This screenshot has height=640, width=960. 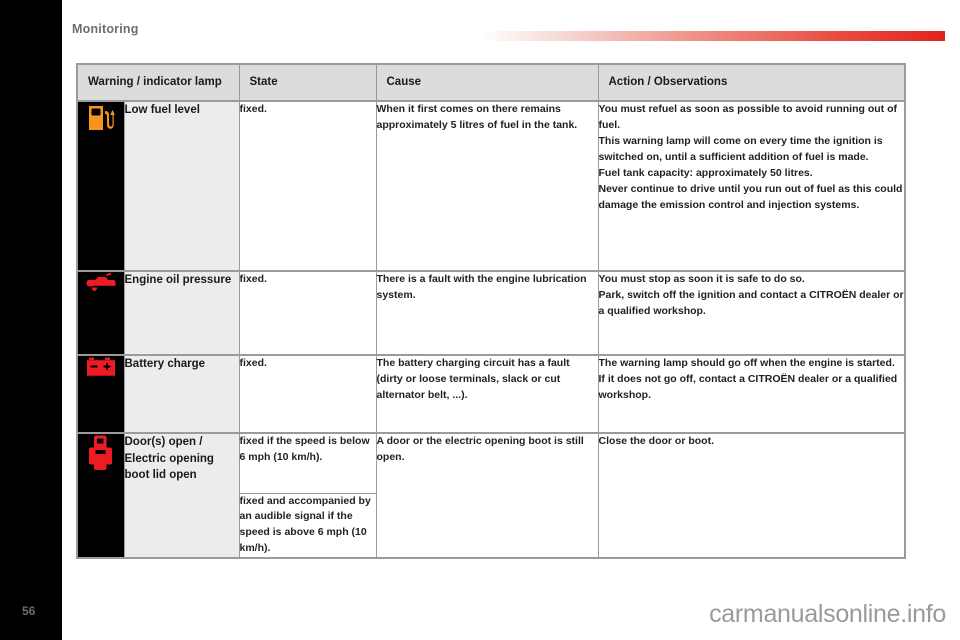 What do you see at coordinates (751, 82) in the screenshot?
I see `column-header-action: Action / Observations` at bounding box center [751, 82].